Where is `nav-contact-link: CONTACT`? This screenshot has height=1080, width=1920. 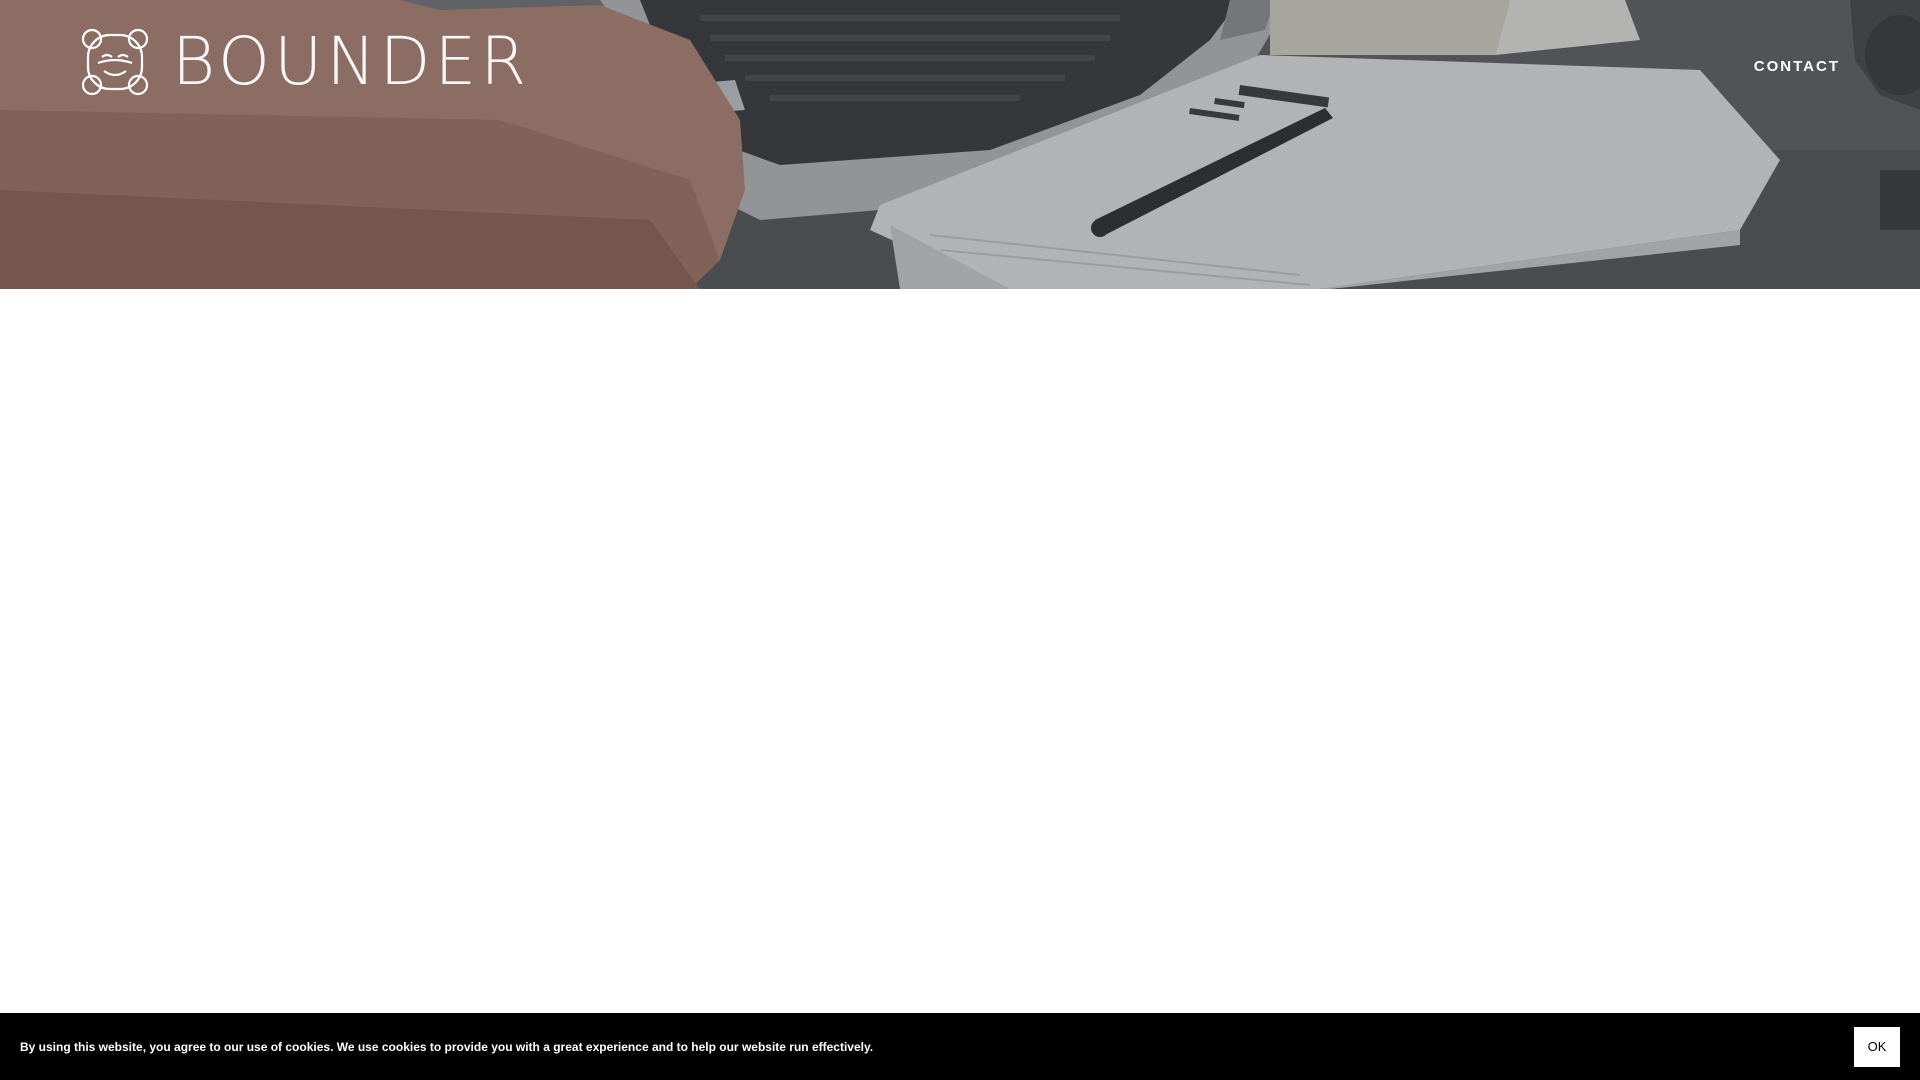 nav-contact-link: CONTACT is located at coordinates (1797, 66).